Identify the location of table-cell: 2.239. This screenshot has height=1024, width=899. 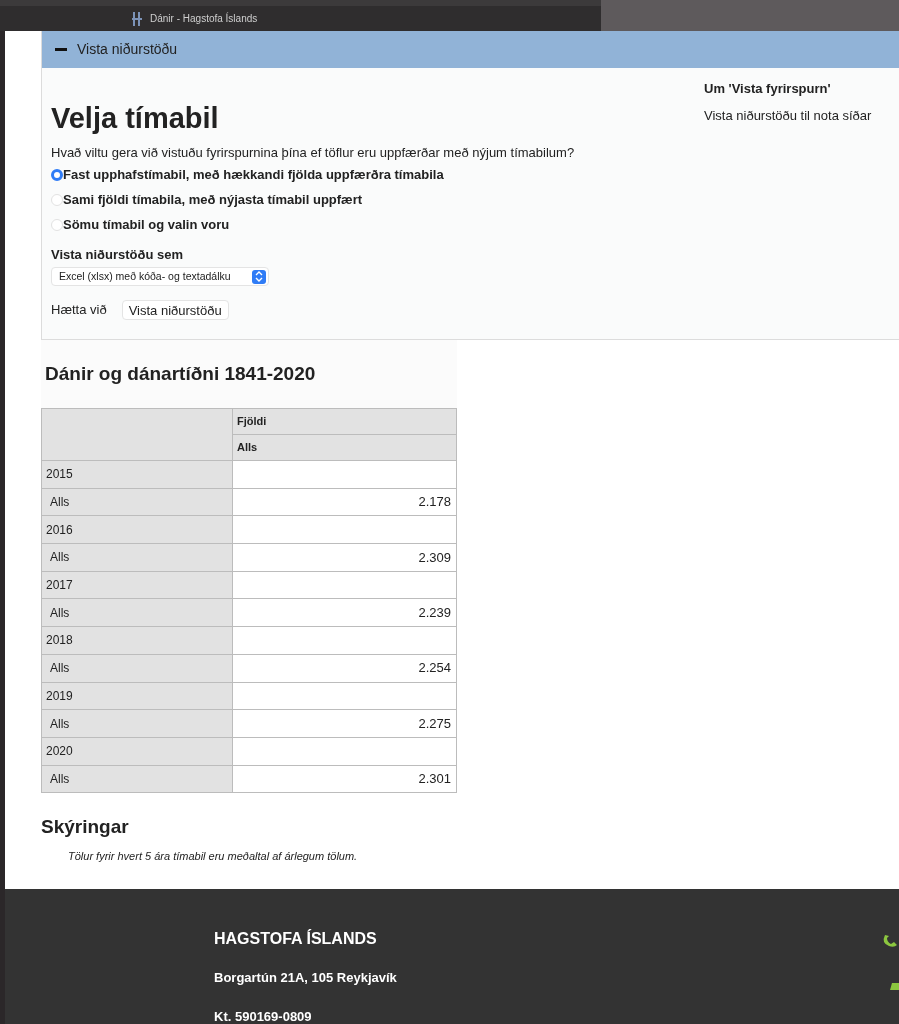
(344, 612).